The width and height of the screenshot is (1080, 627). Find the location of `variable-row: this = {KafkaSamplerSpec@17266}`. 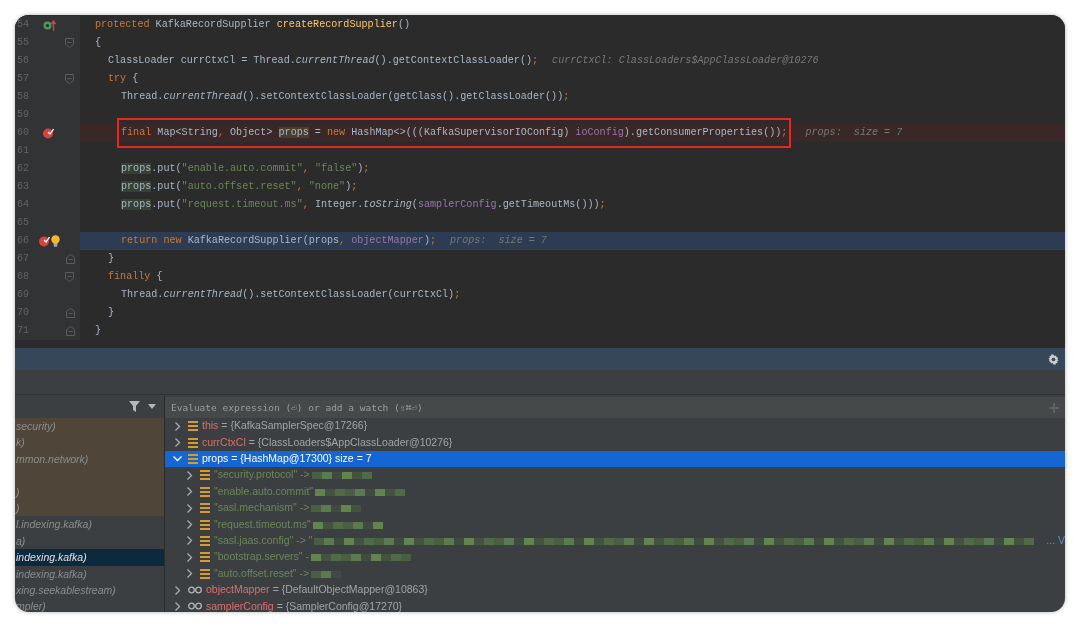

variable-row: this = {KafkaSamplerSpec@17266} is located at coordinates (615, 426).